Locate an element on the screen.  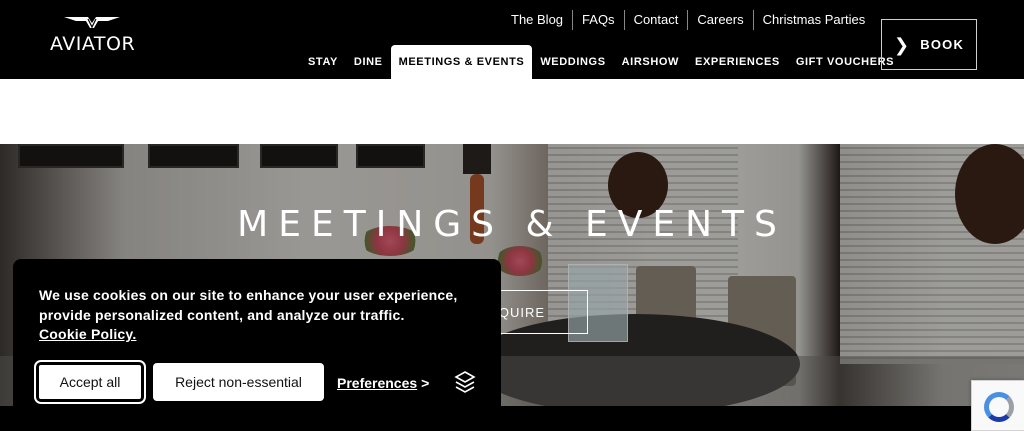
wings-icon is located at coordinates (92, 23).